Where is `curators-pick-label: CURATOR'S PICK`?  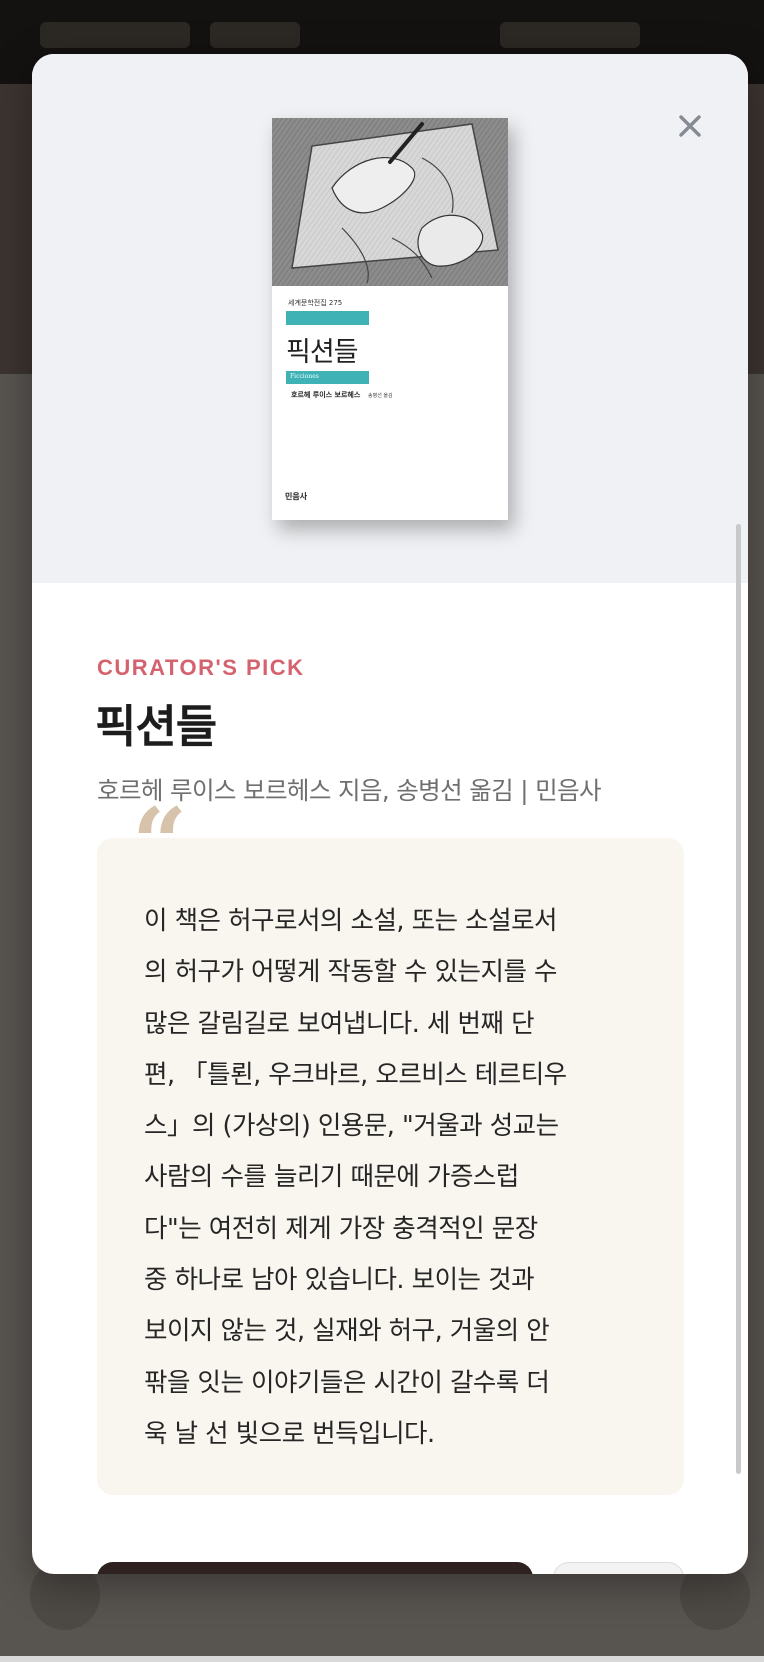
curators-pick-label: CURATOR'S PICK is located at coordinates (201, 667).